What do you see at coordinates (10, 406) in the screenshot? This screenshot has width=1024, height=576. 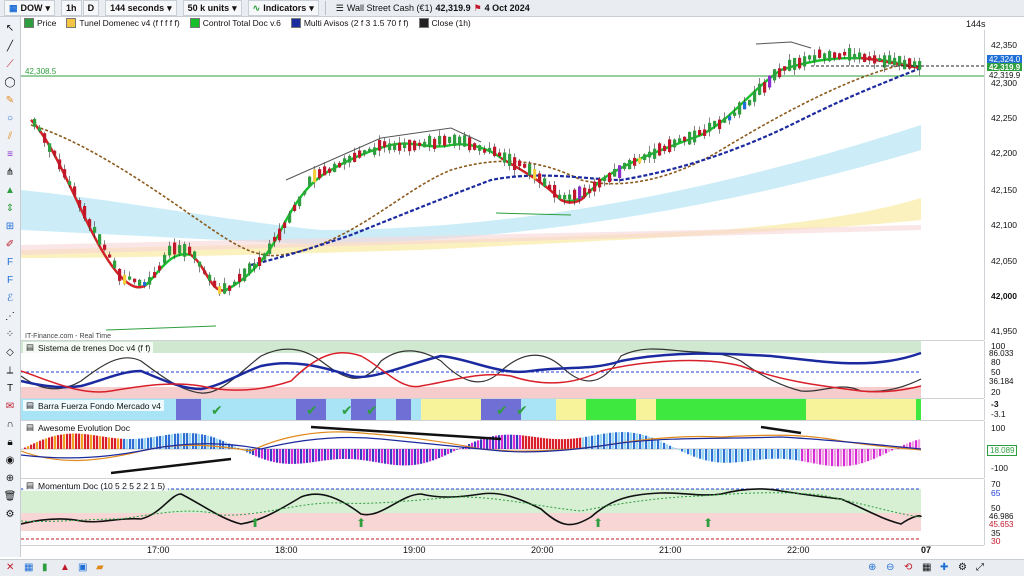 I see `note-tool-icon: ✉` at bounding box center [10, 406].